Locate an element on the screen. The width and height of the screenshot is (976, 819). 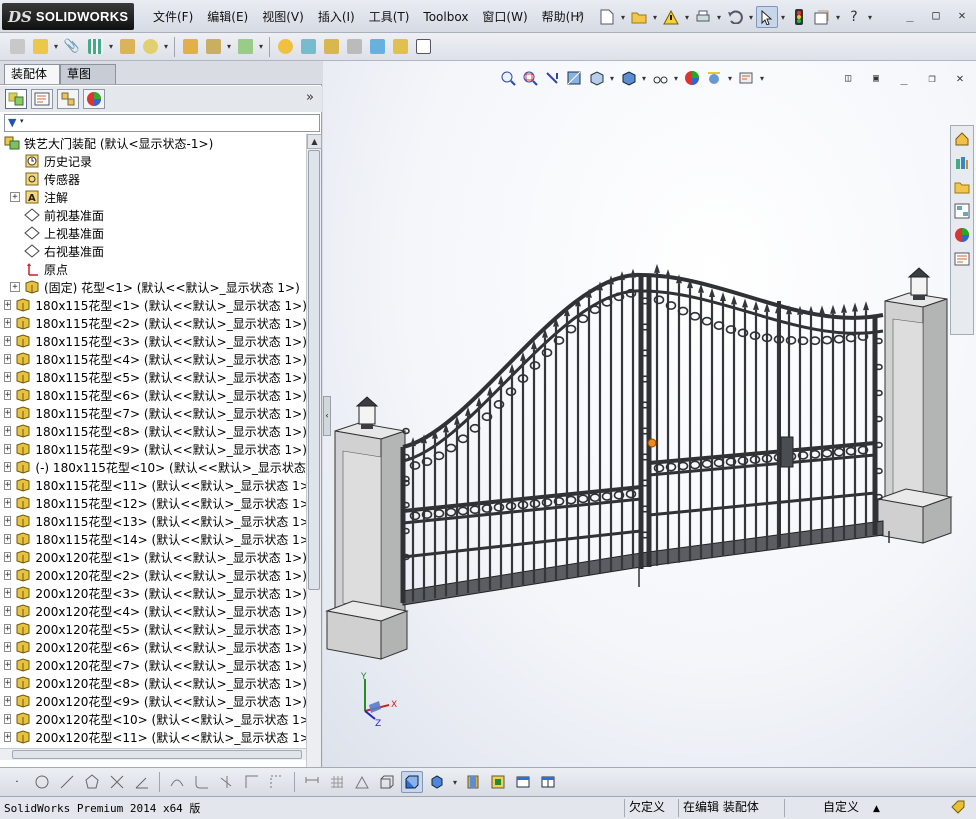
tree-vertical-scrollbar: ▲ ▼ is located at coordinates (314, 474).